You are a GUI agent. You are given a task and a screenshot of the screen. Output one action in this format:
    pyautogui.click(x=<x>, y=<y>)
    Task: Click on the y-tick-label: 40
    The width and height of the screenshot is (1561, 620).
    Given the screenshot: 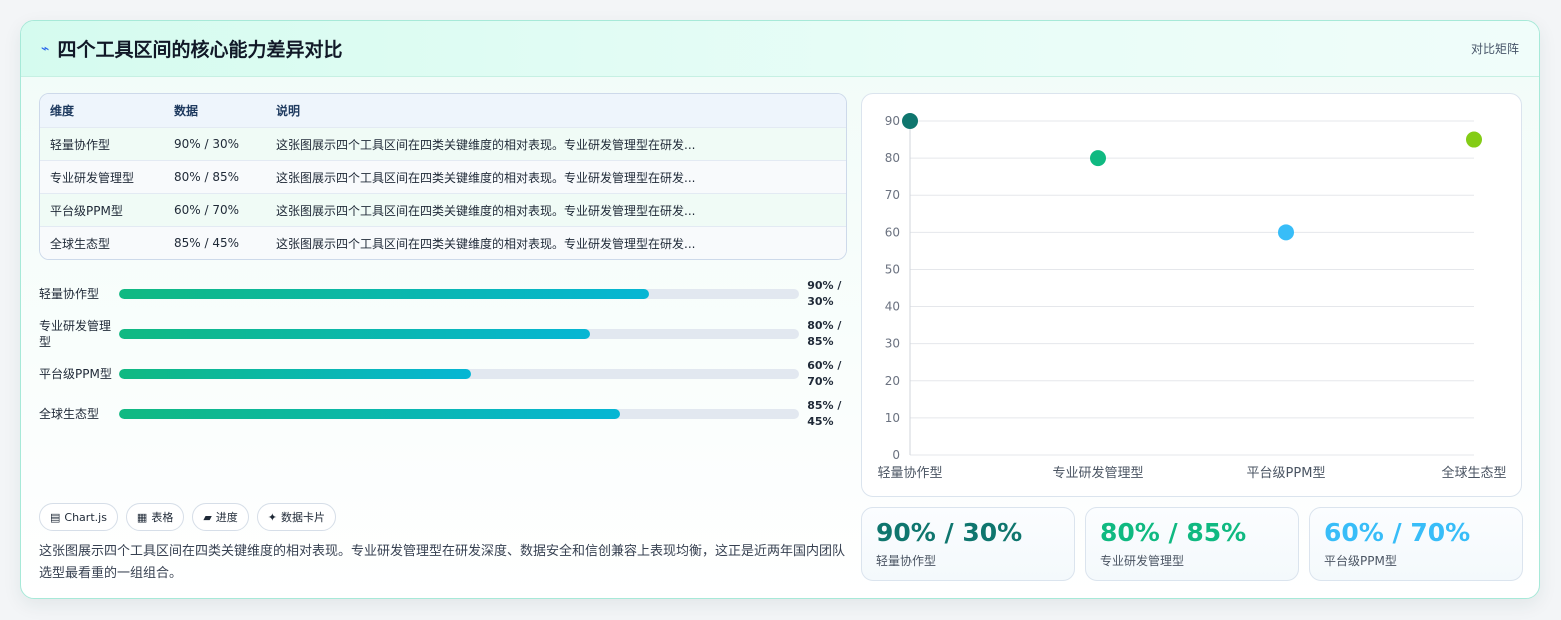 What is the action you would take?
    pyautogui.click(x=892, y=307)
    